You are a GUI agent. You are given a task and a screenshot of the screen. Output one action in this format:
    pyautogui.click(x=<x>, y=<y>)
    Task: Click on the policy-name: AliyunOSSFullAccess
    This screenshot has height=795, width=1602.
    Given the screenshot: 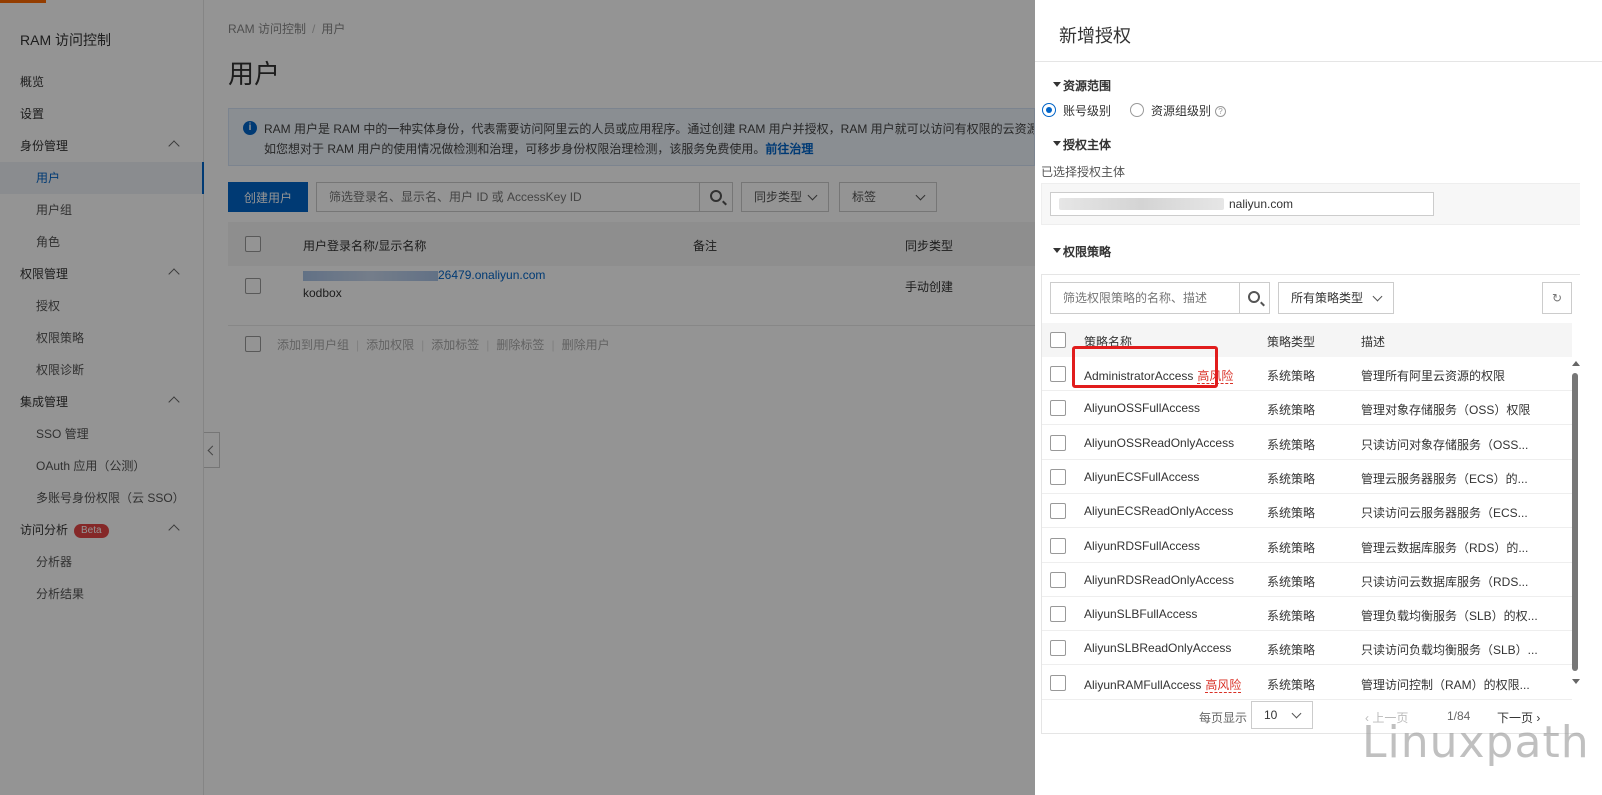 What is the action you would take?
    pyautogui.click(x=1142, y=408)
    